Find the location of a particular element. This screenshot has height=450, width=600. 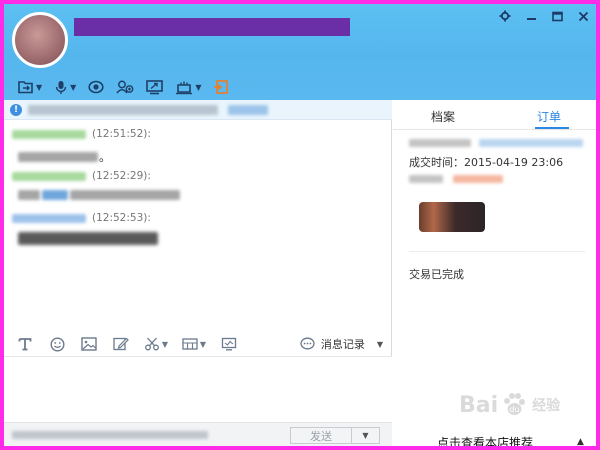

image-button is located at coordinates (89, 344).